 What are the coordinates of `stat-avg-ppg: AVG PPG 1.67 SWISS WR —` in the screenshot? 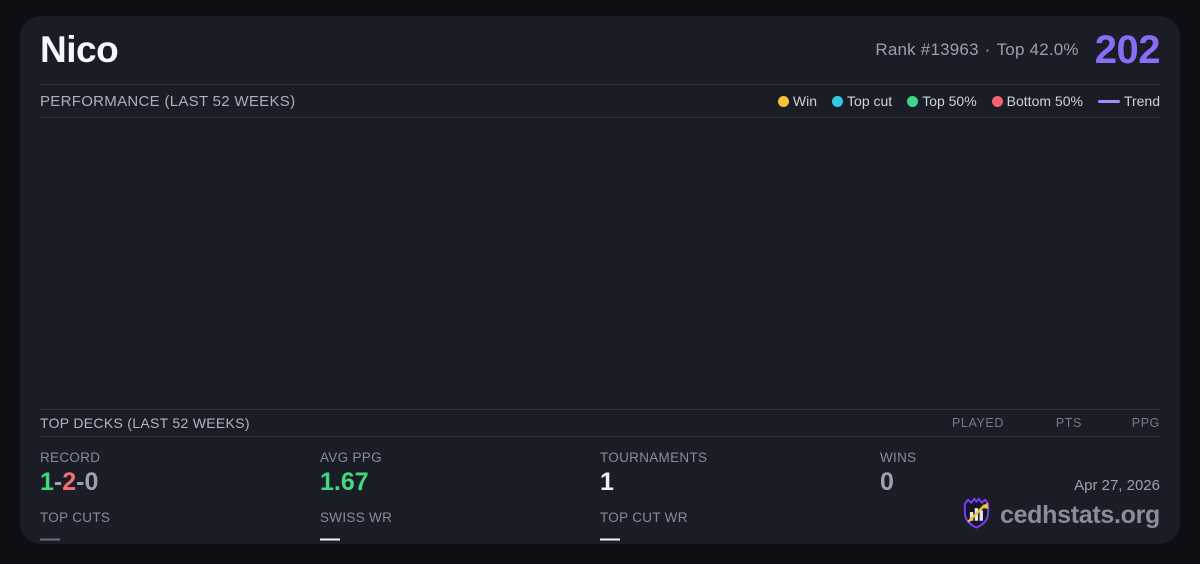 It's located at (460, 494).